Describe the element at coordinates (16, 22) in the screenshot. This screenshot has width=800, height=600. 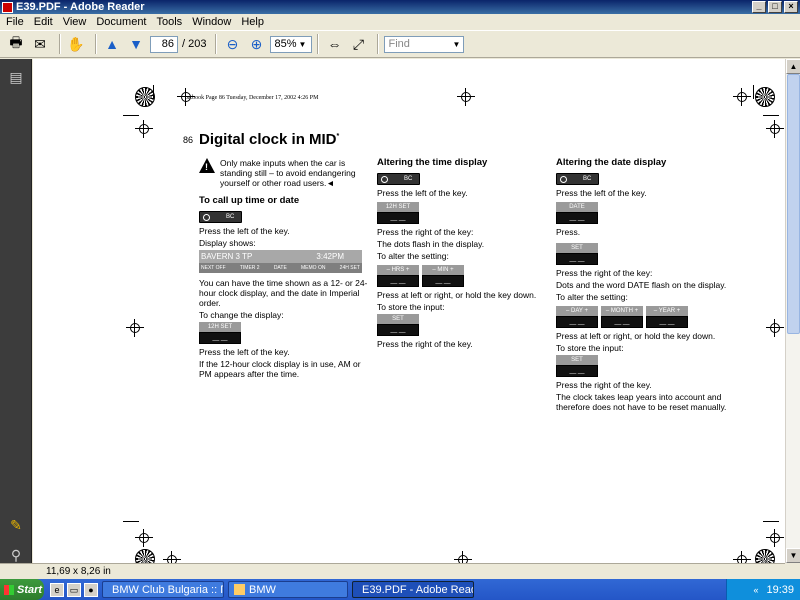
I see `menu-file: File` at that location.